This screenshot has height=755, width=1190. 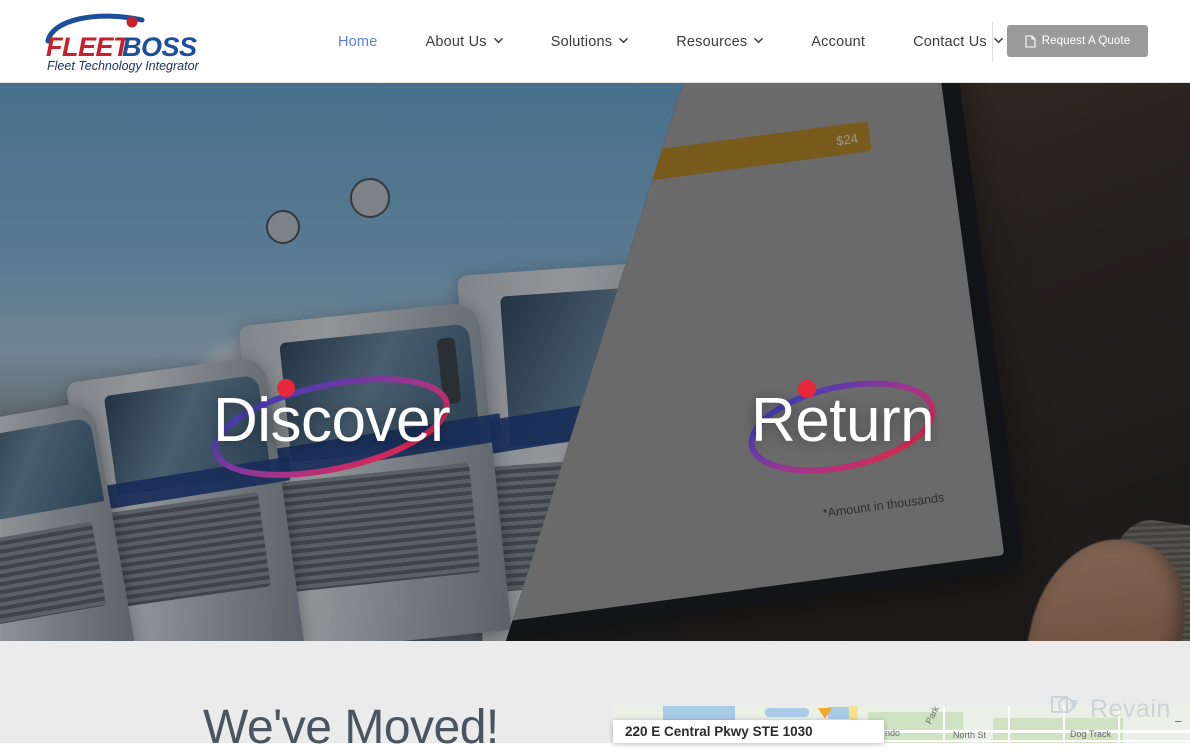 What do you see at coordinates (351, 727) in the screenshot?
I see `weve-moved-heading: We've Moved!` at bounding box center [351, 727].